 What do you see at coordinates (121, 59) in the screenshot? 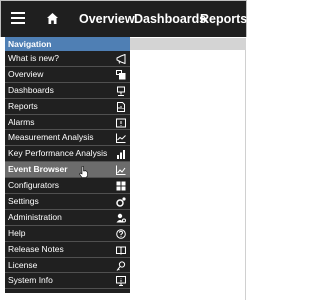
I see `megaphone-icon` at bounding box center [121, 59].